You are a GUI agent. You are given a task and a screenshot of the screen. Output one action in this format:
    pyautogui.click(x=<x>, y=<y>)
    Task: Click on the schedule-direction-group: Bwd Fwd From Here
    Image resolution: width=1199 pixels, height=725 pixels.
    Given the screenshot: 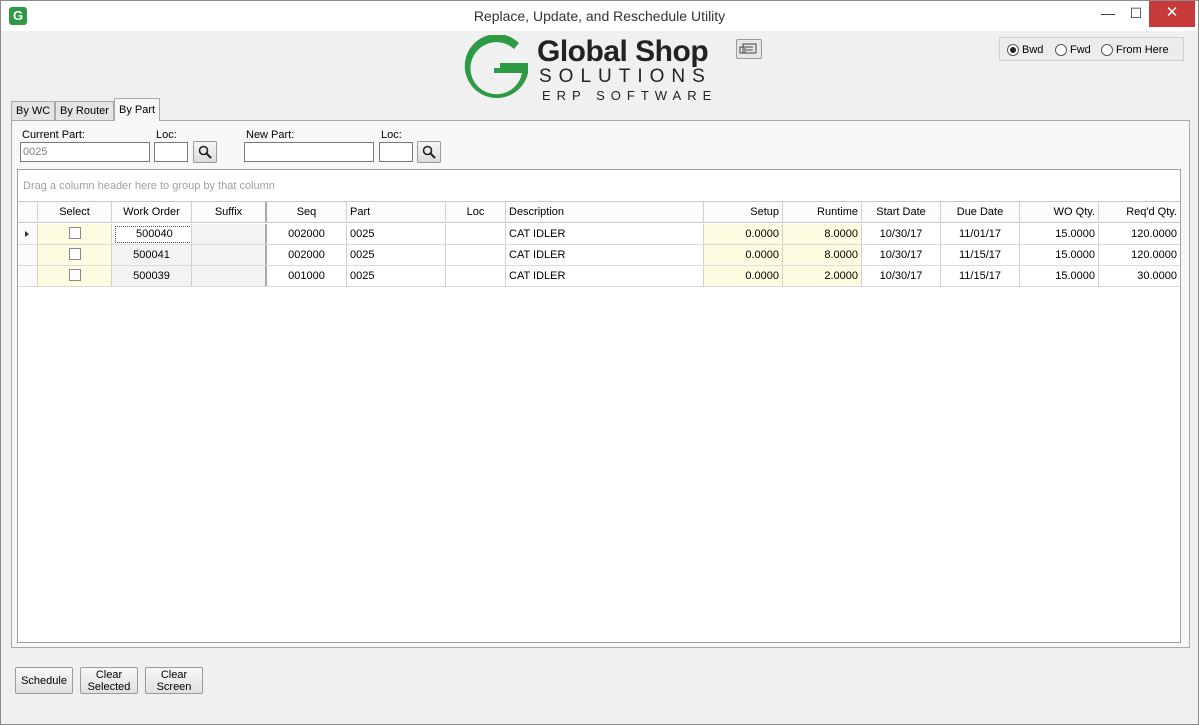 What is the action you would take?
    pyautogui.click(x=1091, y=49)
    